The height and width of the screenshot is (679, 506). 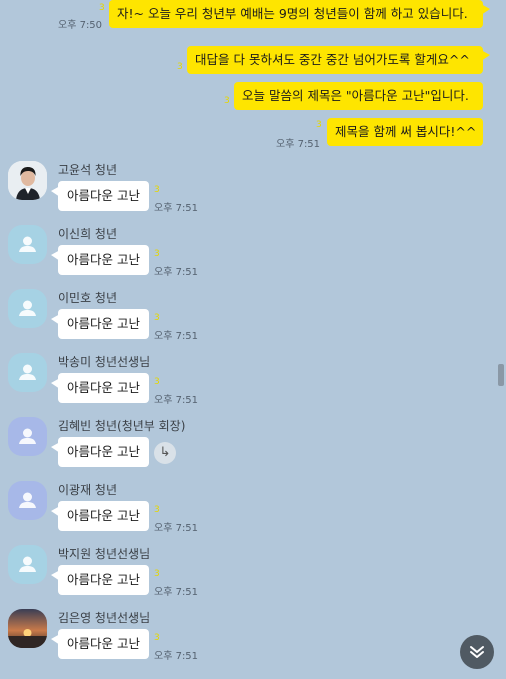 I want to click on sender-name: 박송미 청년선생님, so click(x=104, y=362).